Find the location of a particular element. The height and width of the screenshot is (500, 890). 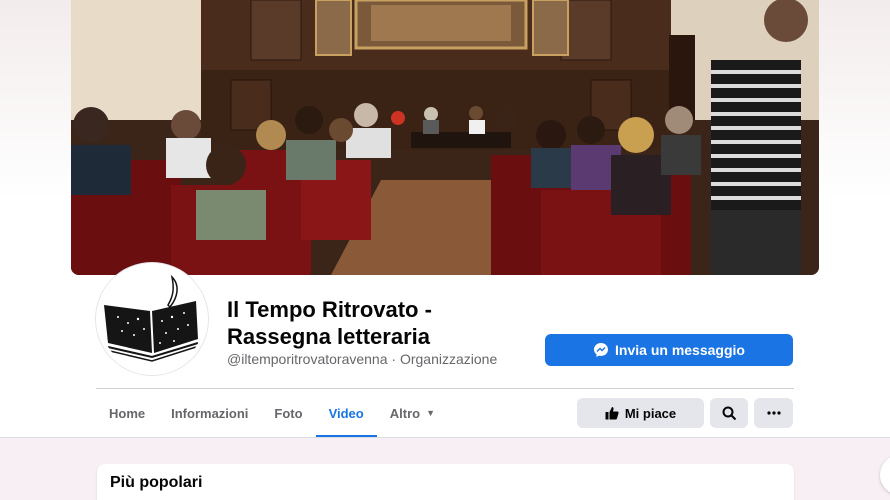

tab-video-label: Video is located at coordinates (346, 413).